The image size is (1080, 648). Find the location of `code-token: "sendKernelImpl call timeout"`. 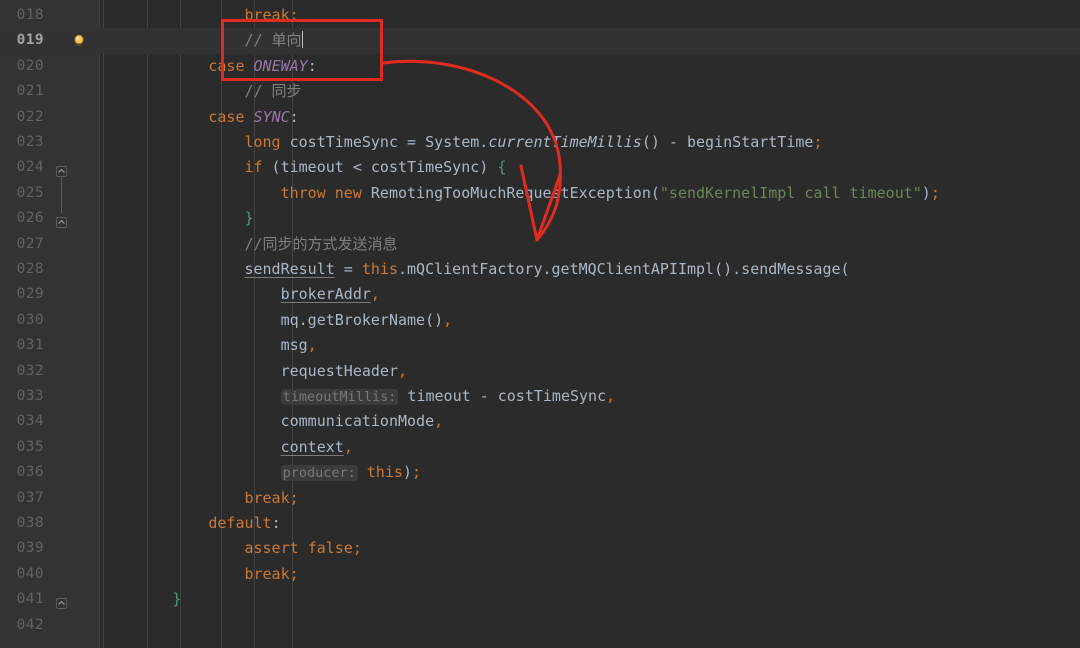

code-token: "sendKernelImpl call timeout" is located at coordinates (790, 192).